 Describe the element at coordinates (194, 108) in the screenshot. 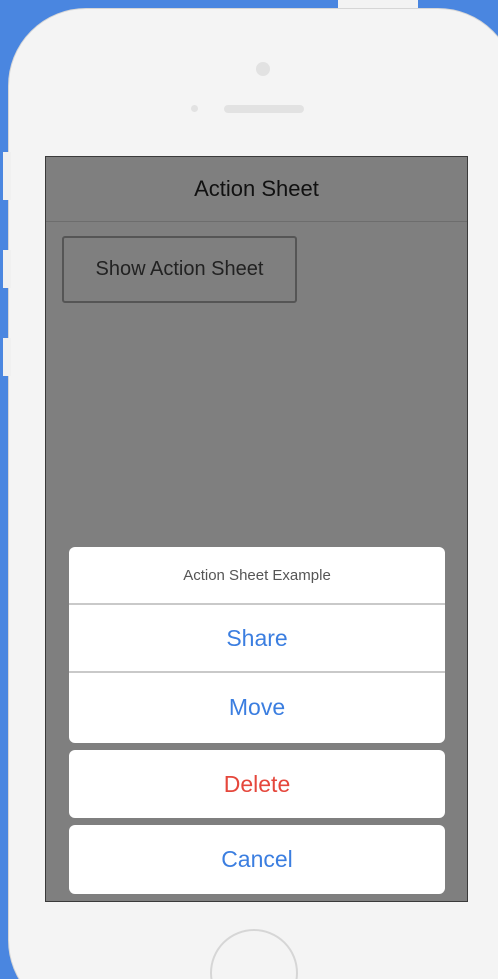

I see `proximity-sensor` at that location.